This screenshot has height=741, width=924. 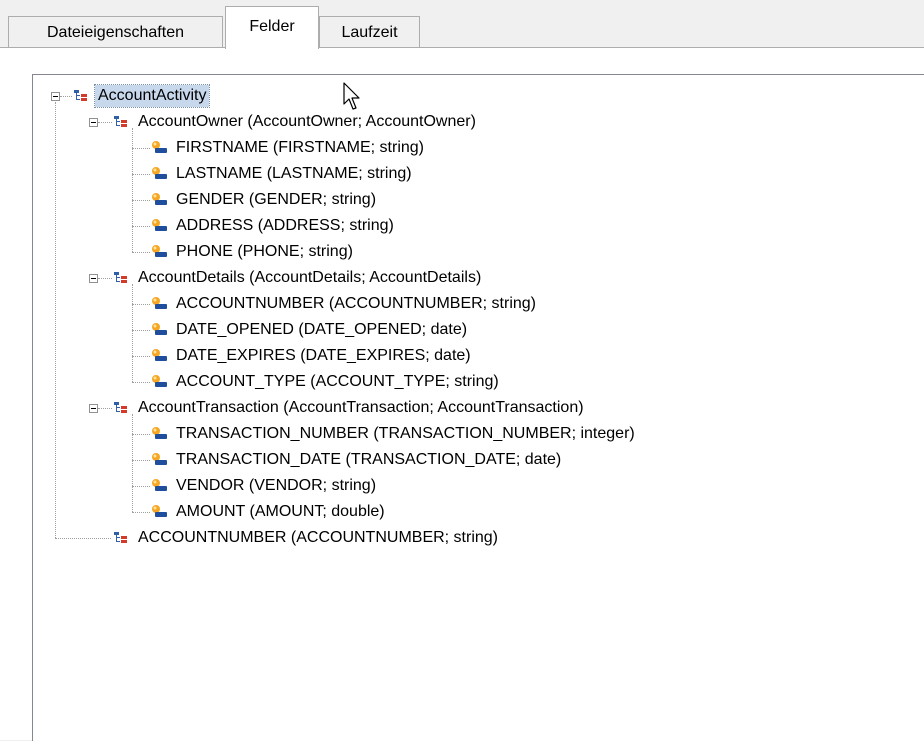 I want to click on tree-node-field: AMOUNT (AMOUNT; double), so click(x=269, y=512).